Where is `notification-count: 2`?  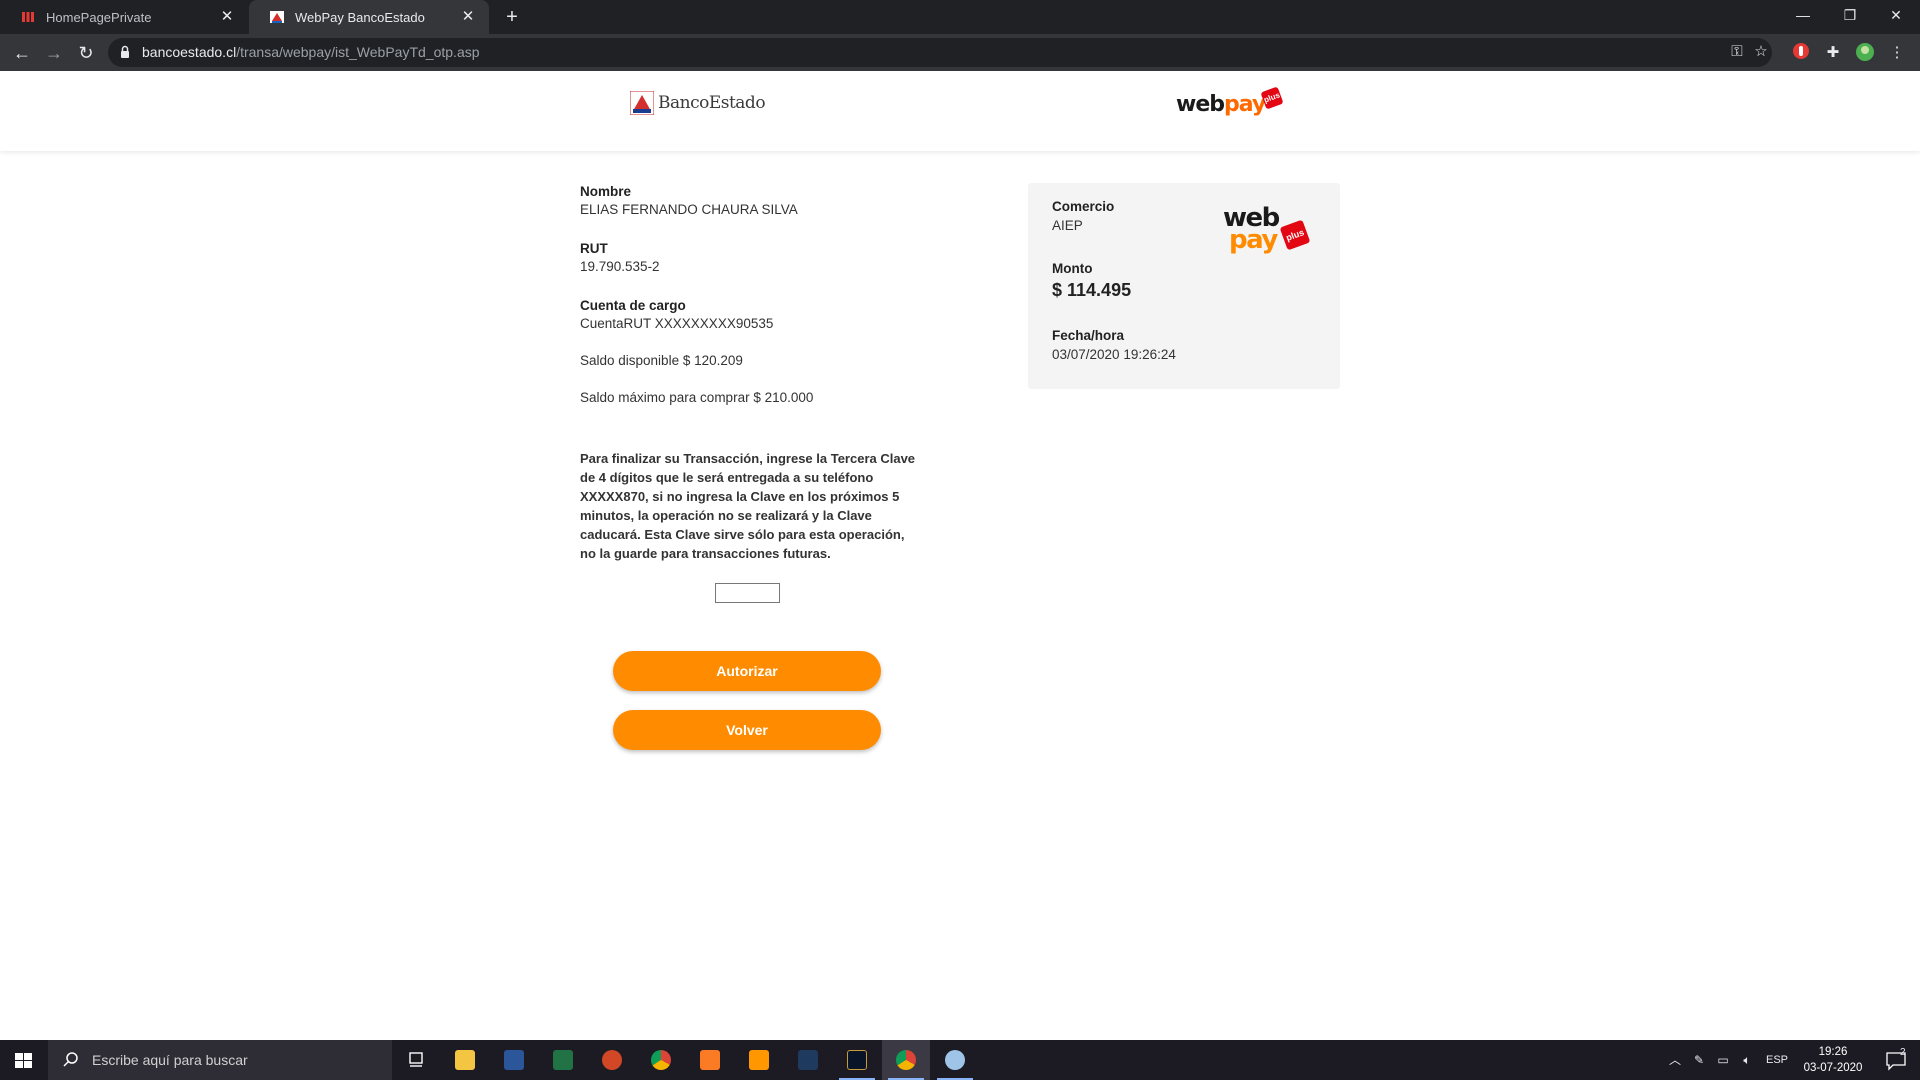 notification-count: 2 is located at coordinates (1903, 1052).